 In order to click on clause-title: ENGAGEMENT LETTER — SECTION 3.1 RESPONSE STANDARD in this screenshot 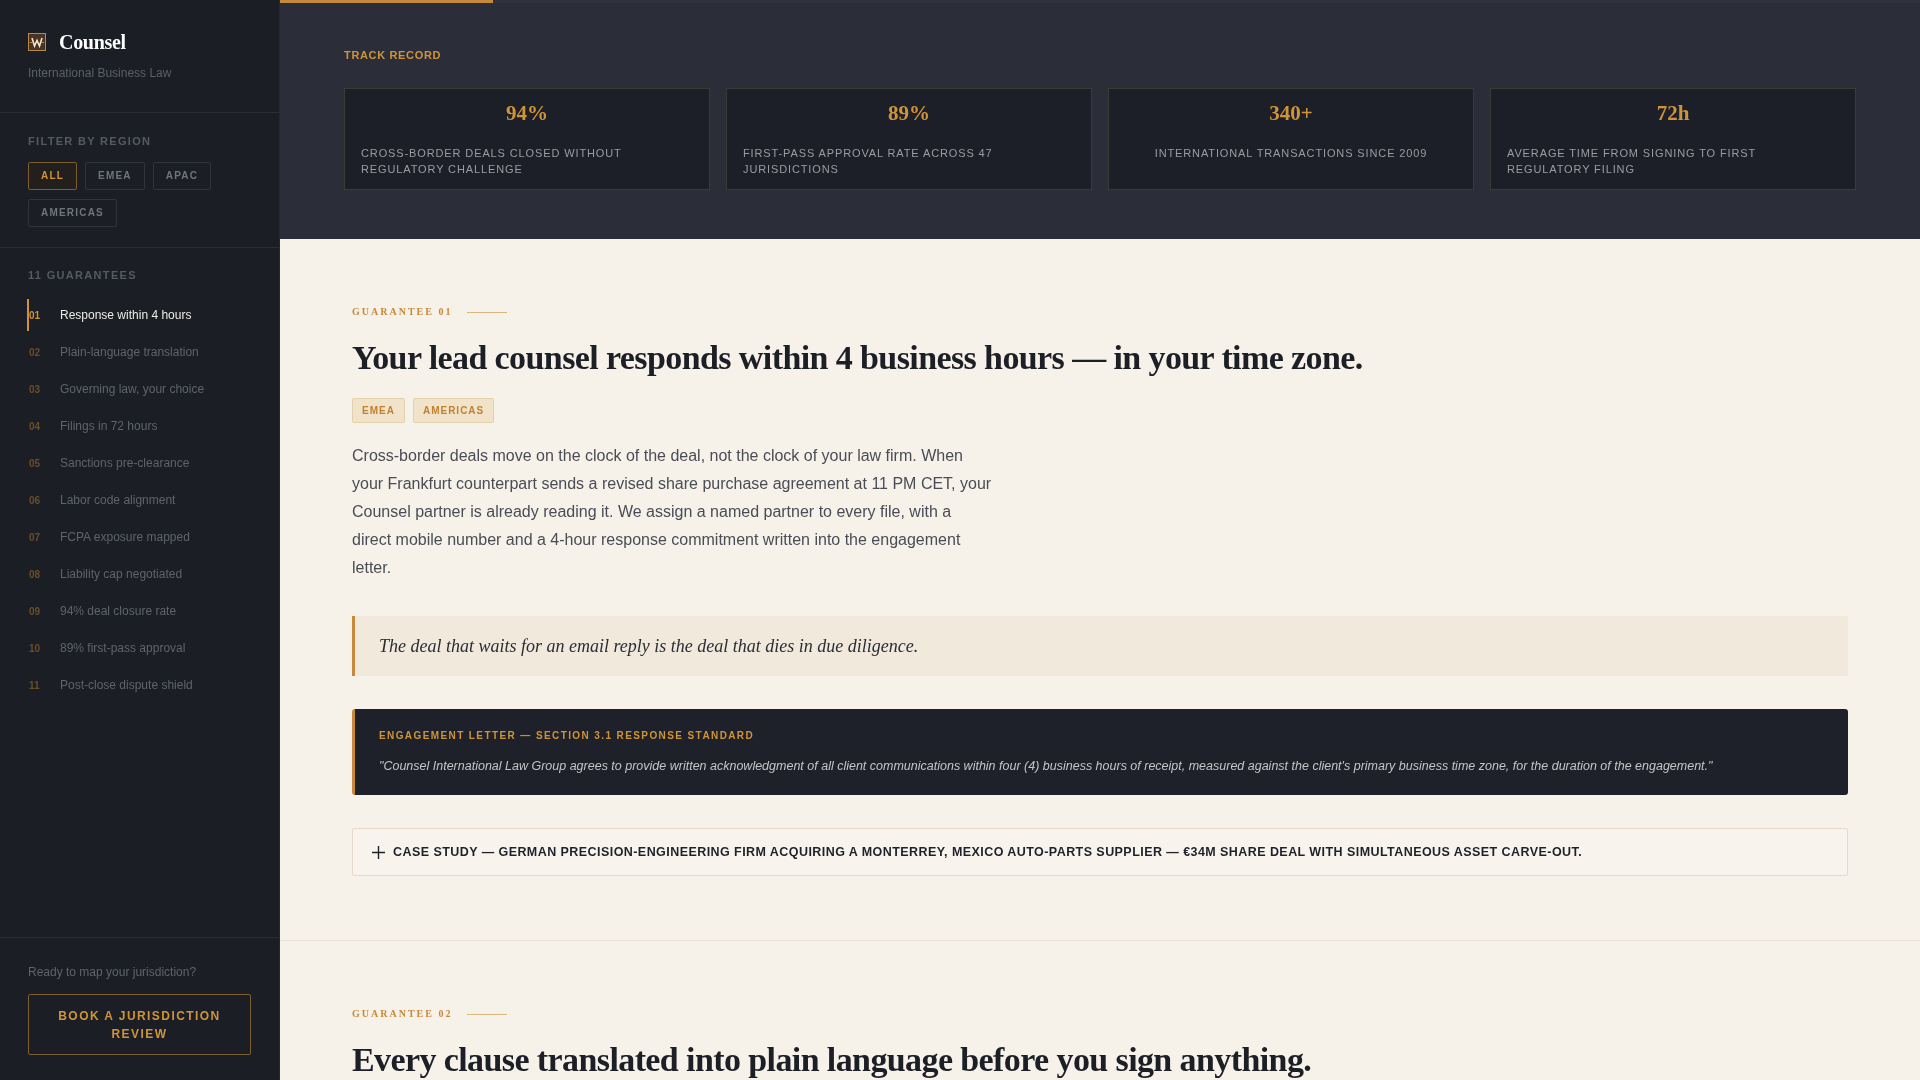, I will do `click(567, 736)`.